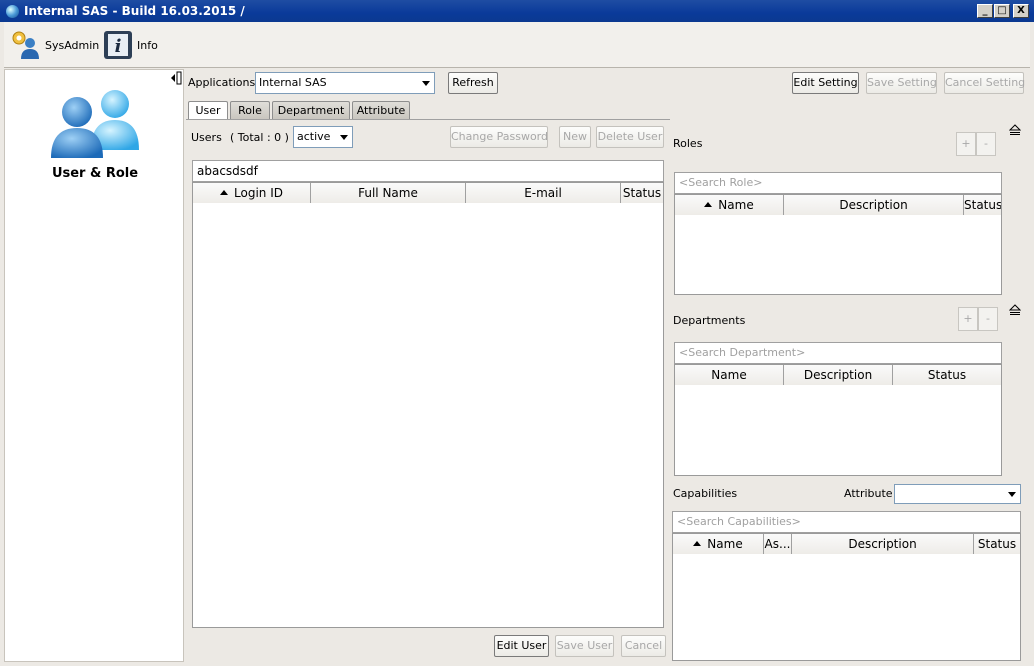 This screenshot has height=666, width=1034. I want to click on tab-department: Department, so click(311, 110).